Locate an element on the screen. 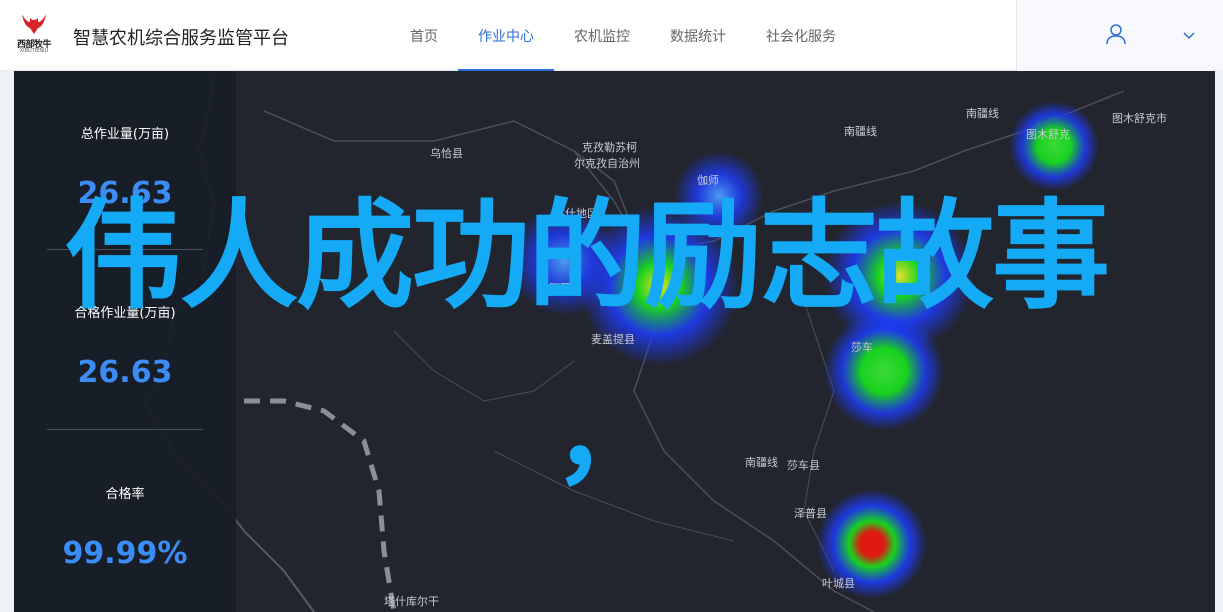 This screenshot has height=612, width=1223. map-label-south-xj3: 南疆线 is located at coordinates (761, 462).